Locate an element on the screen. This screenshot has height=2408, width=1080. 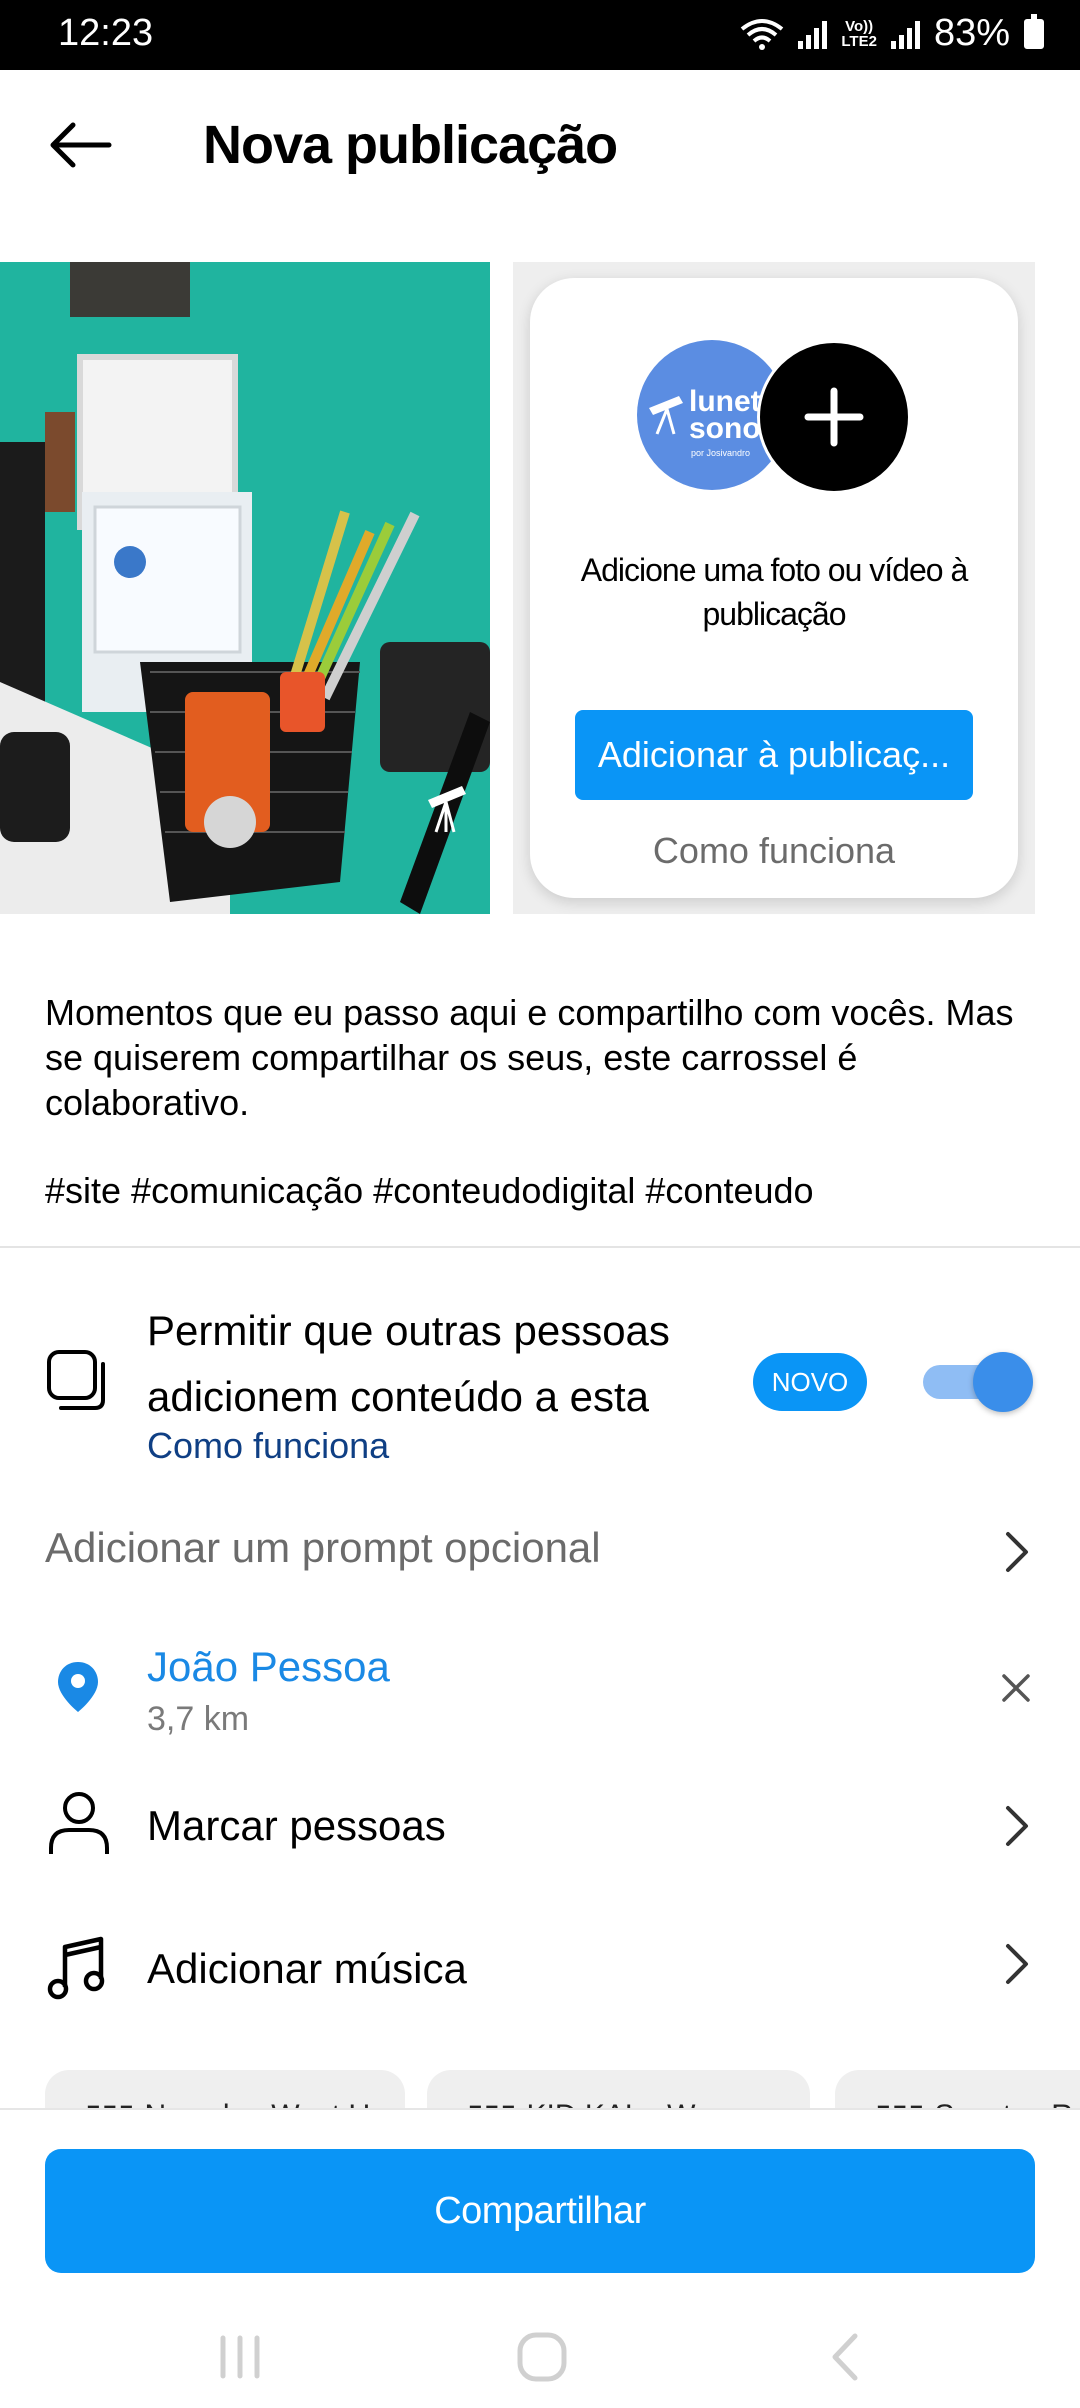
battery-percent: 83% is located at coordinates (971, 33).